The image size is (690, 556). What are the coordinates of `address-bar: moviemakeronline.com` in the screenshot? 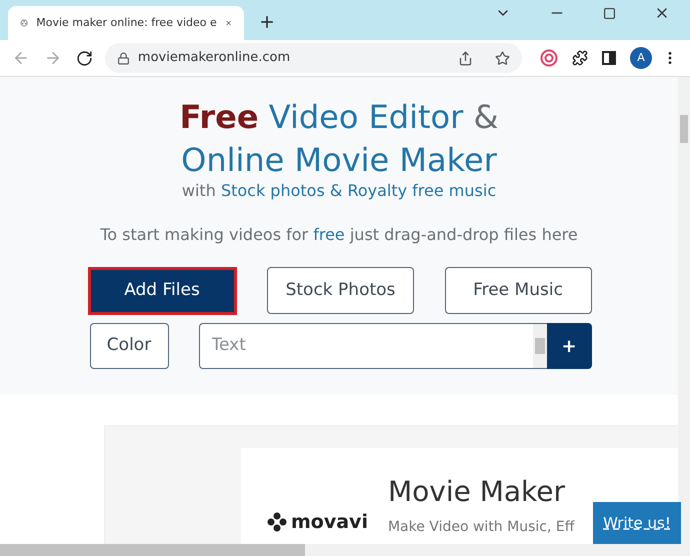 It's located at (313, 58).